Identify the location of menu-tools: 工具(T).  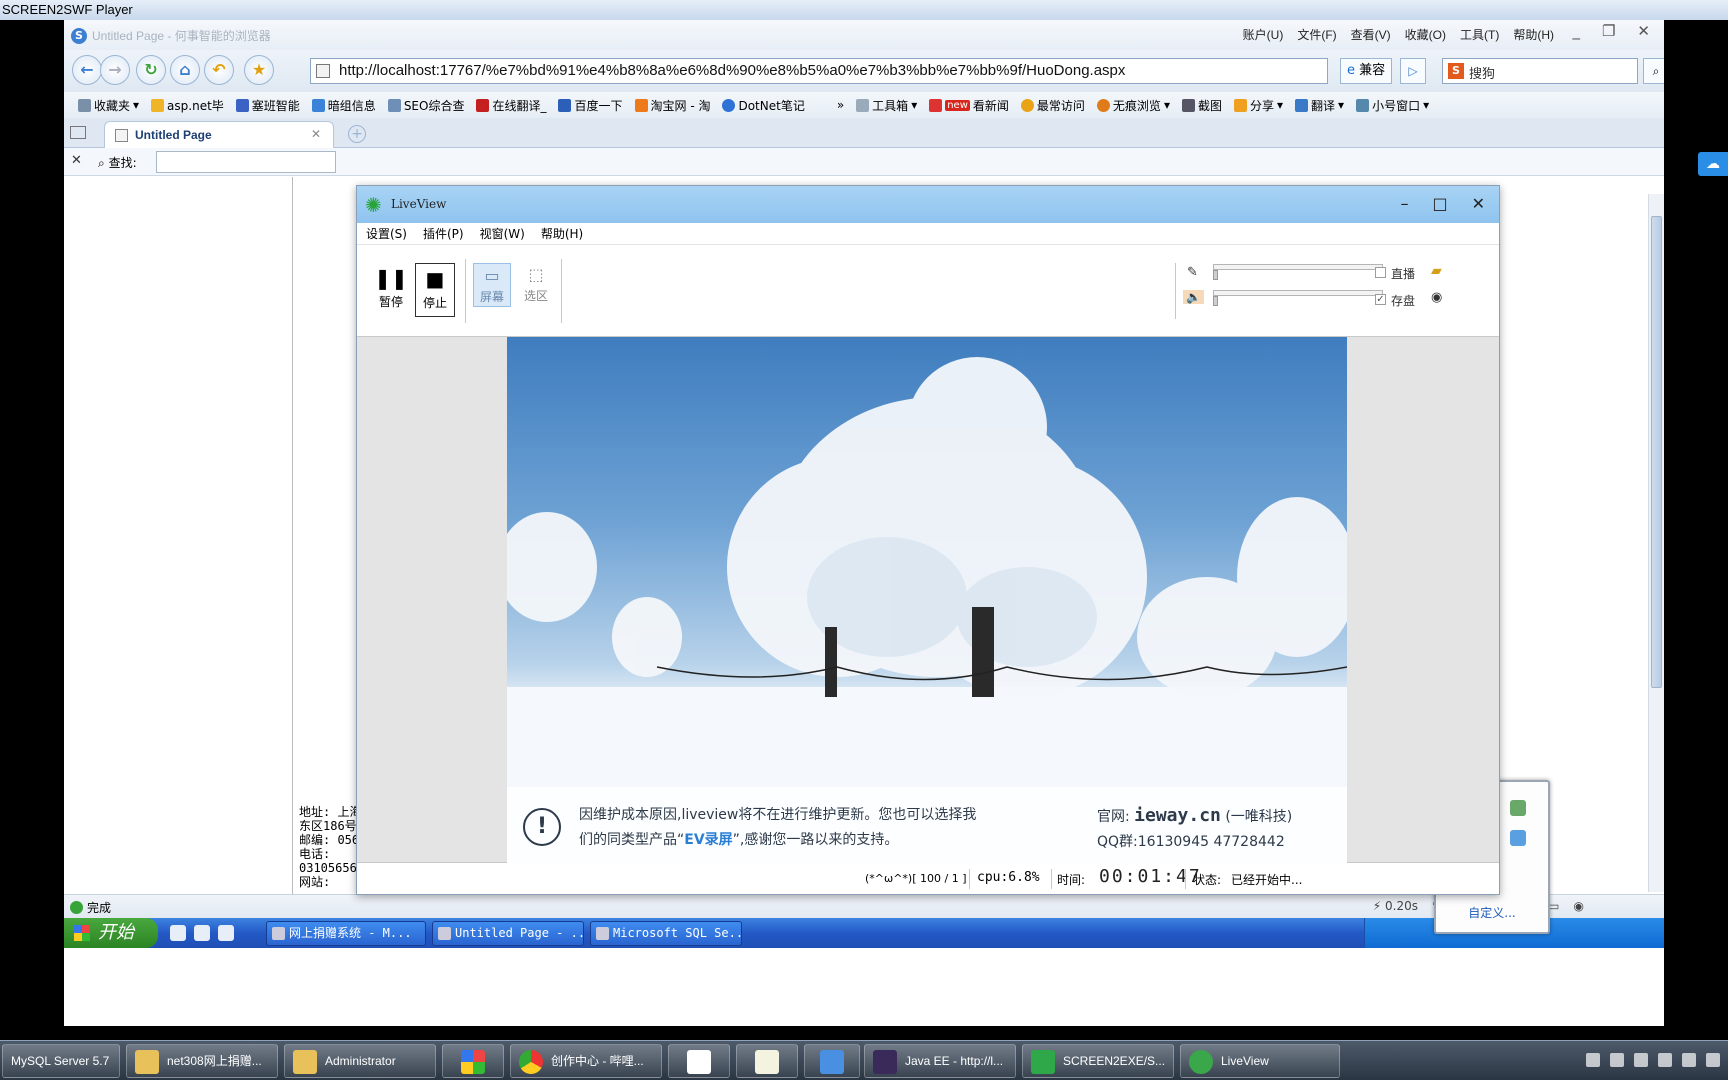
(1479, 34).